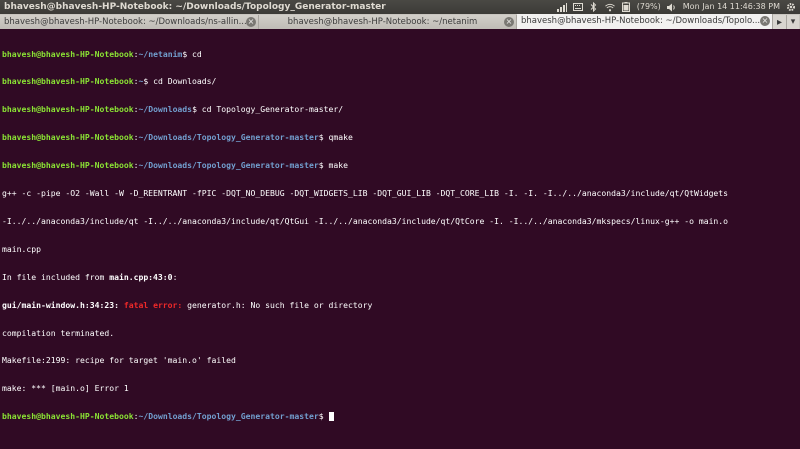 This screenshot has width=800, height=449. What do you see at coordinates (338, 138) in the screenshot?
I see `command-text: qmake` at bounding box center [338, 138].